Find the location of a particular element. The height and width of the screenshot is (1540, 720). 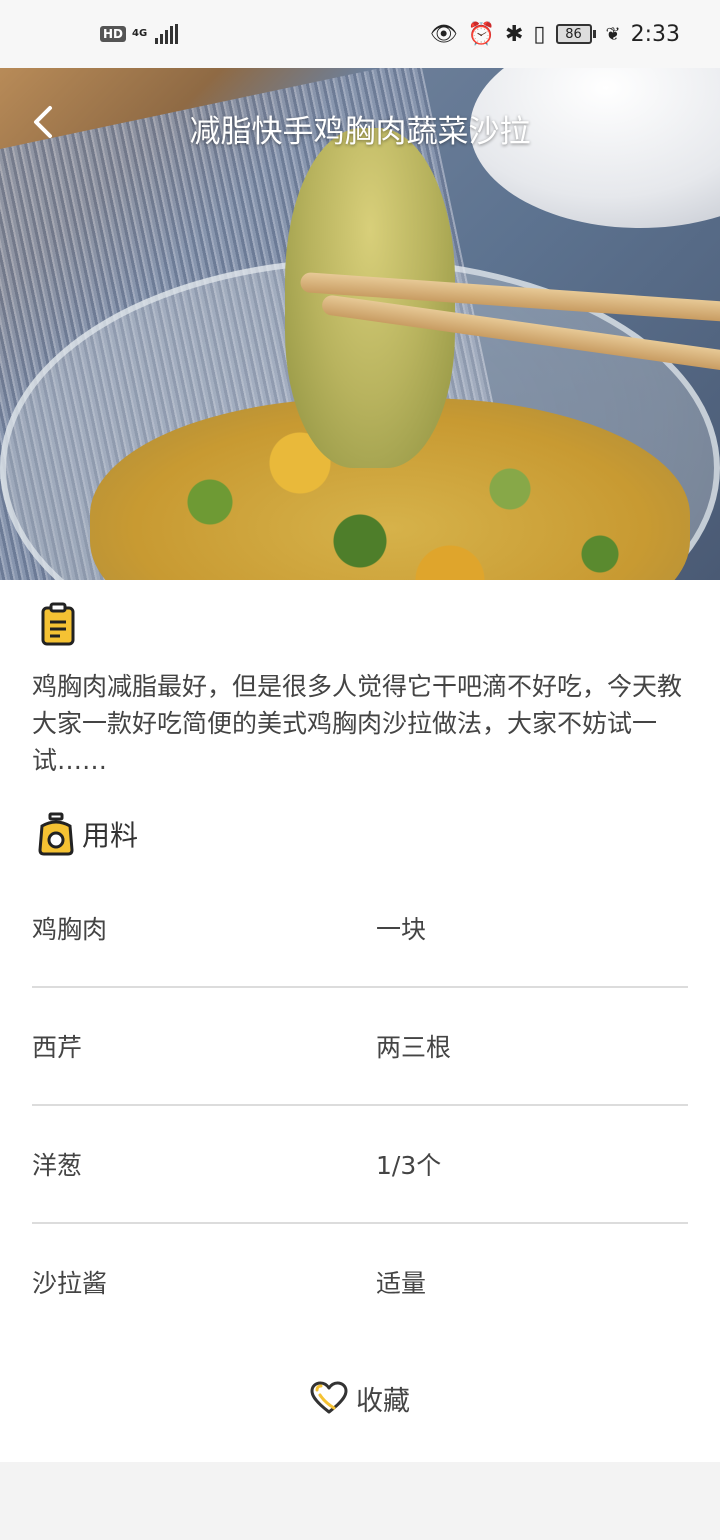

eye-icon: 👁 is located at coordinates (443, 34).